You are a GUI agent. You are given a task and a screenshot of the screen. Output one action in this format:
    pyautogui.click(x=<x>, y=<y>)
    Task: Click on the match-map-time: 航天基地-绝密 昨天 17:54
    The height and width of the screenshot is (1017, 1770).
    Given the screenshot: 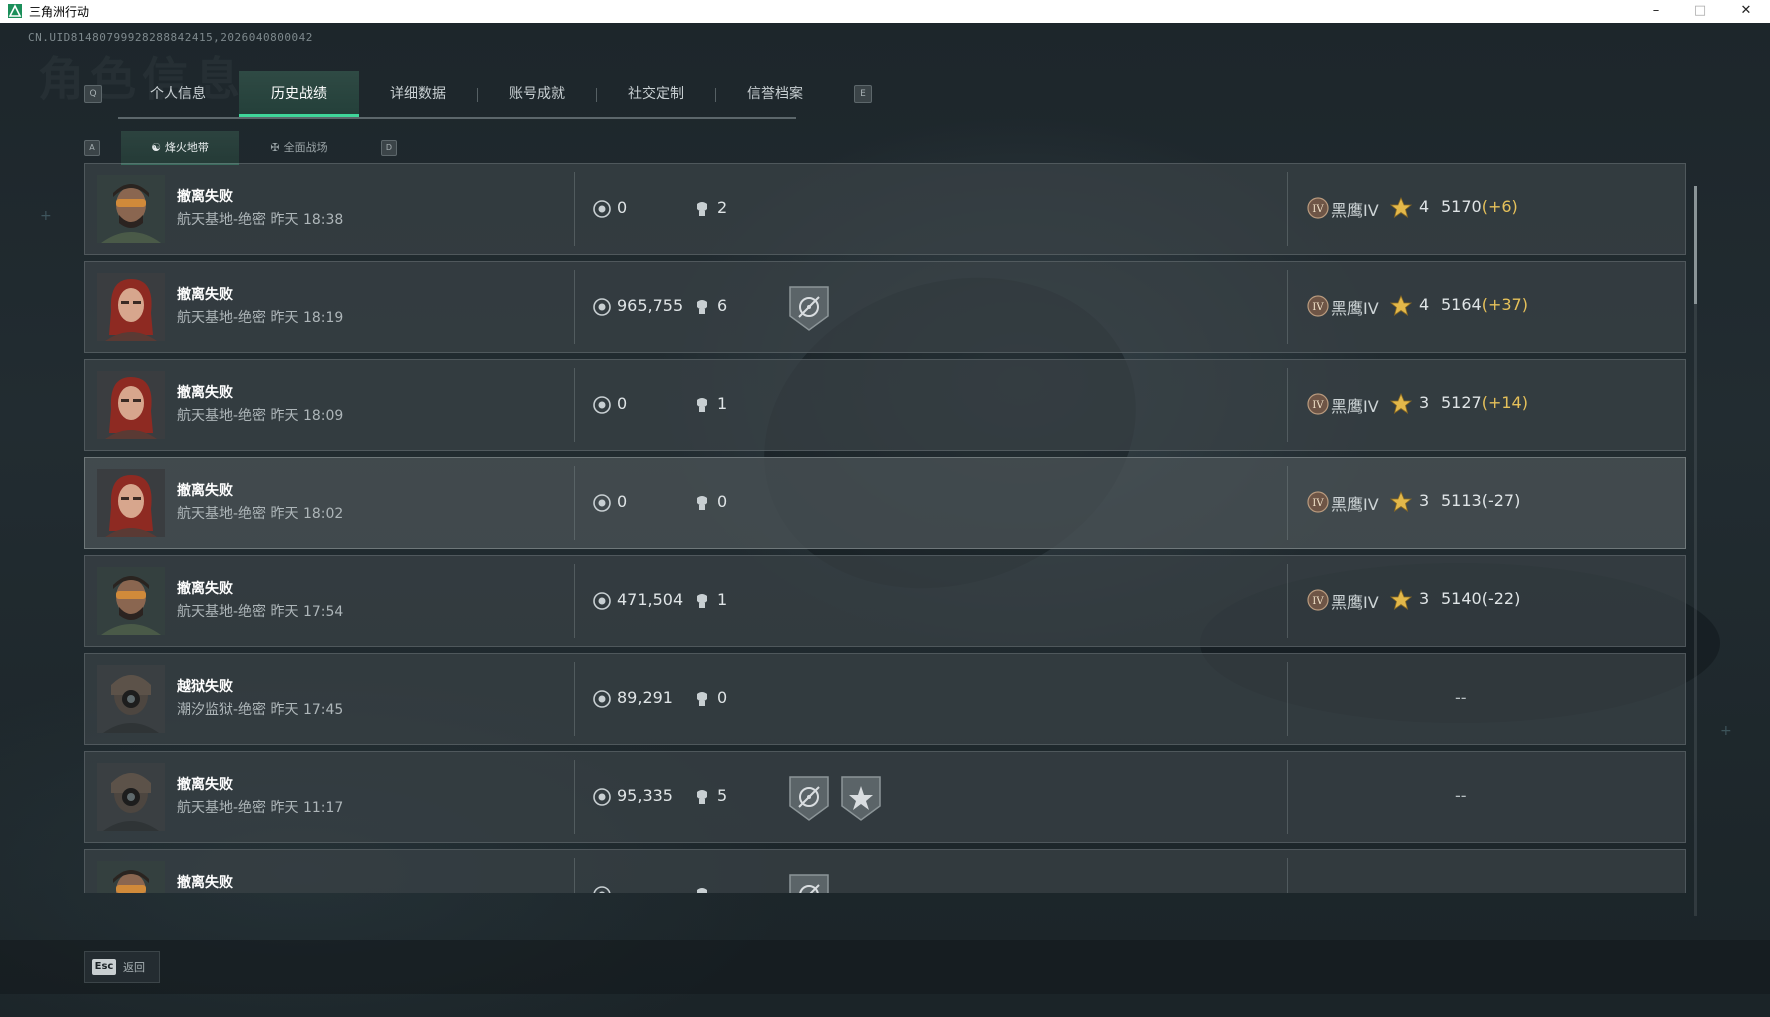 What is the action you would take?
    pyautogui.click(x=260, y=612)
    